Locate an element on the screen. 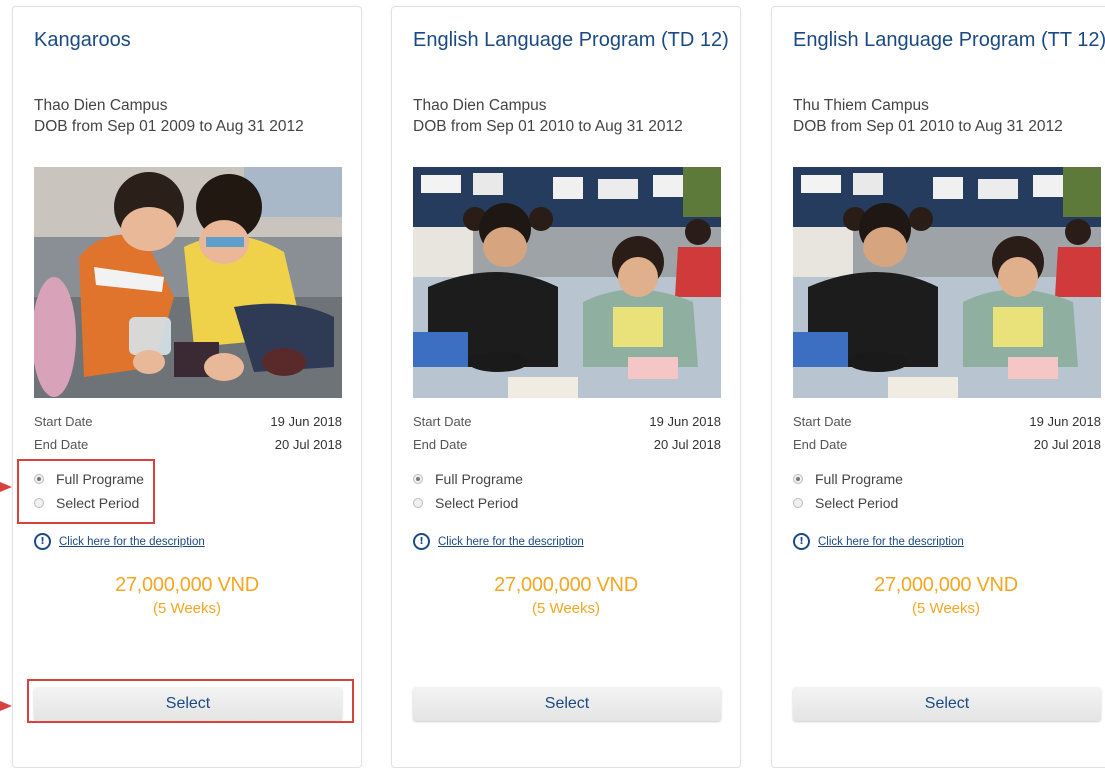  program-title: Kangaroos is located at coordinates (82, 40).